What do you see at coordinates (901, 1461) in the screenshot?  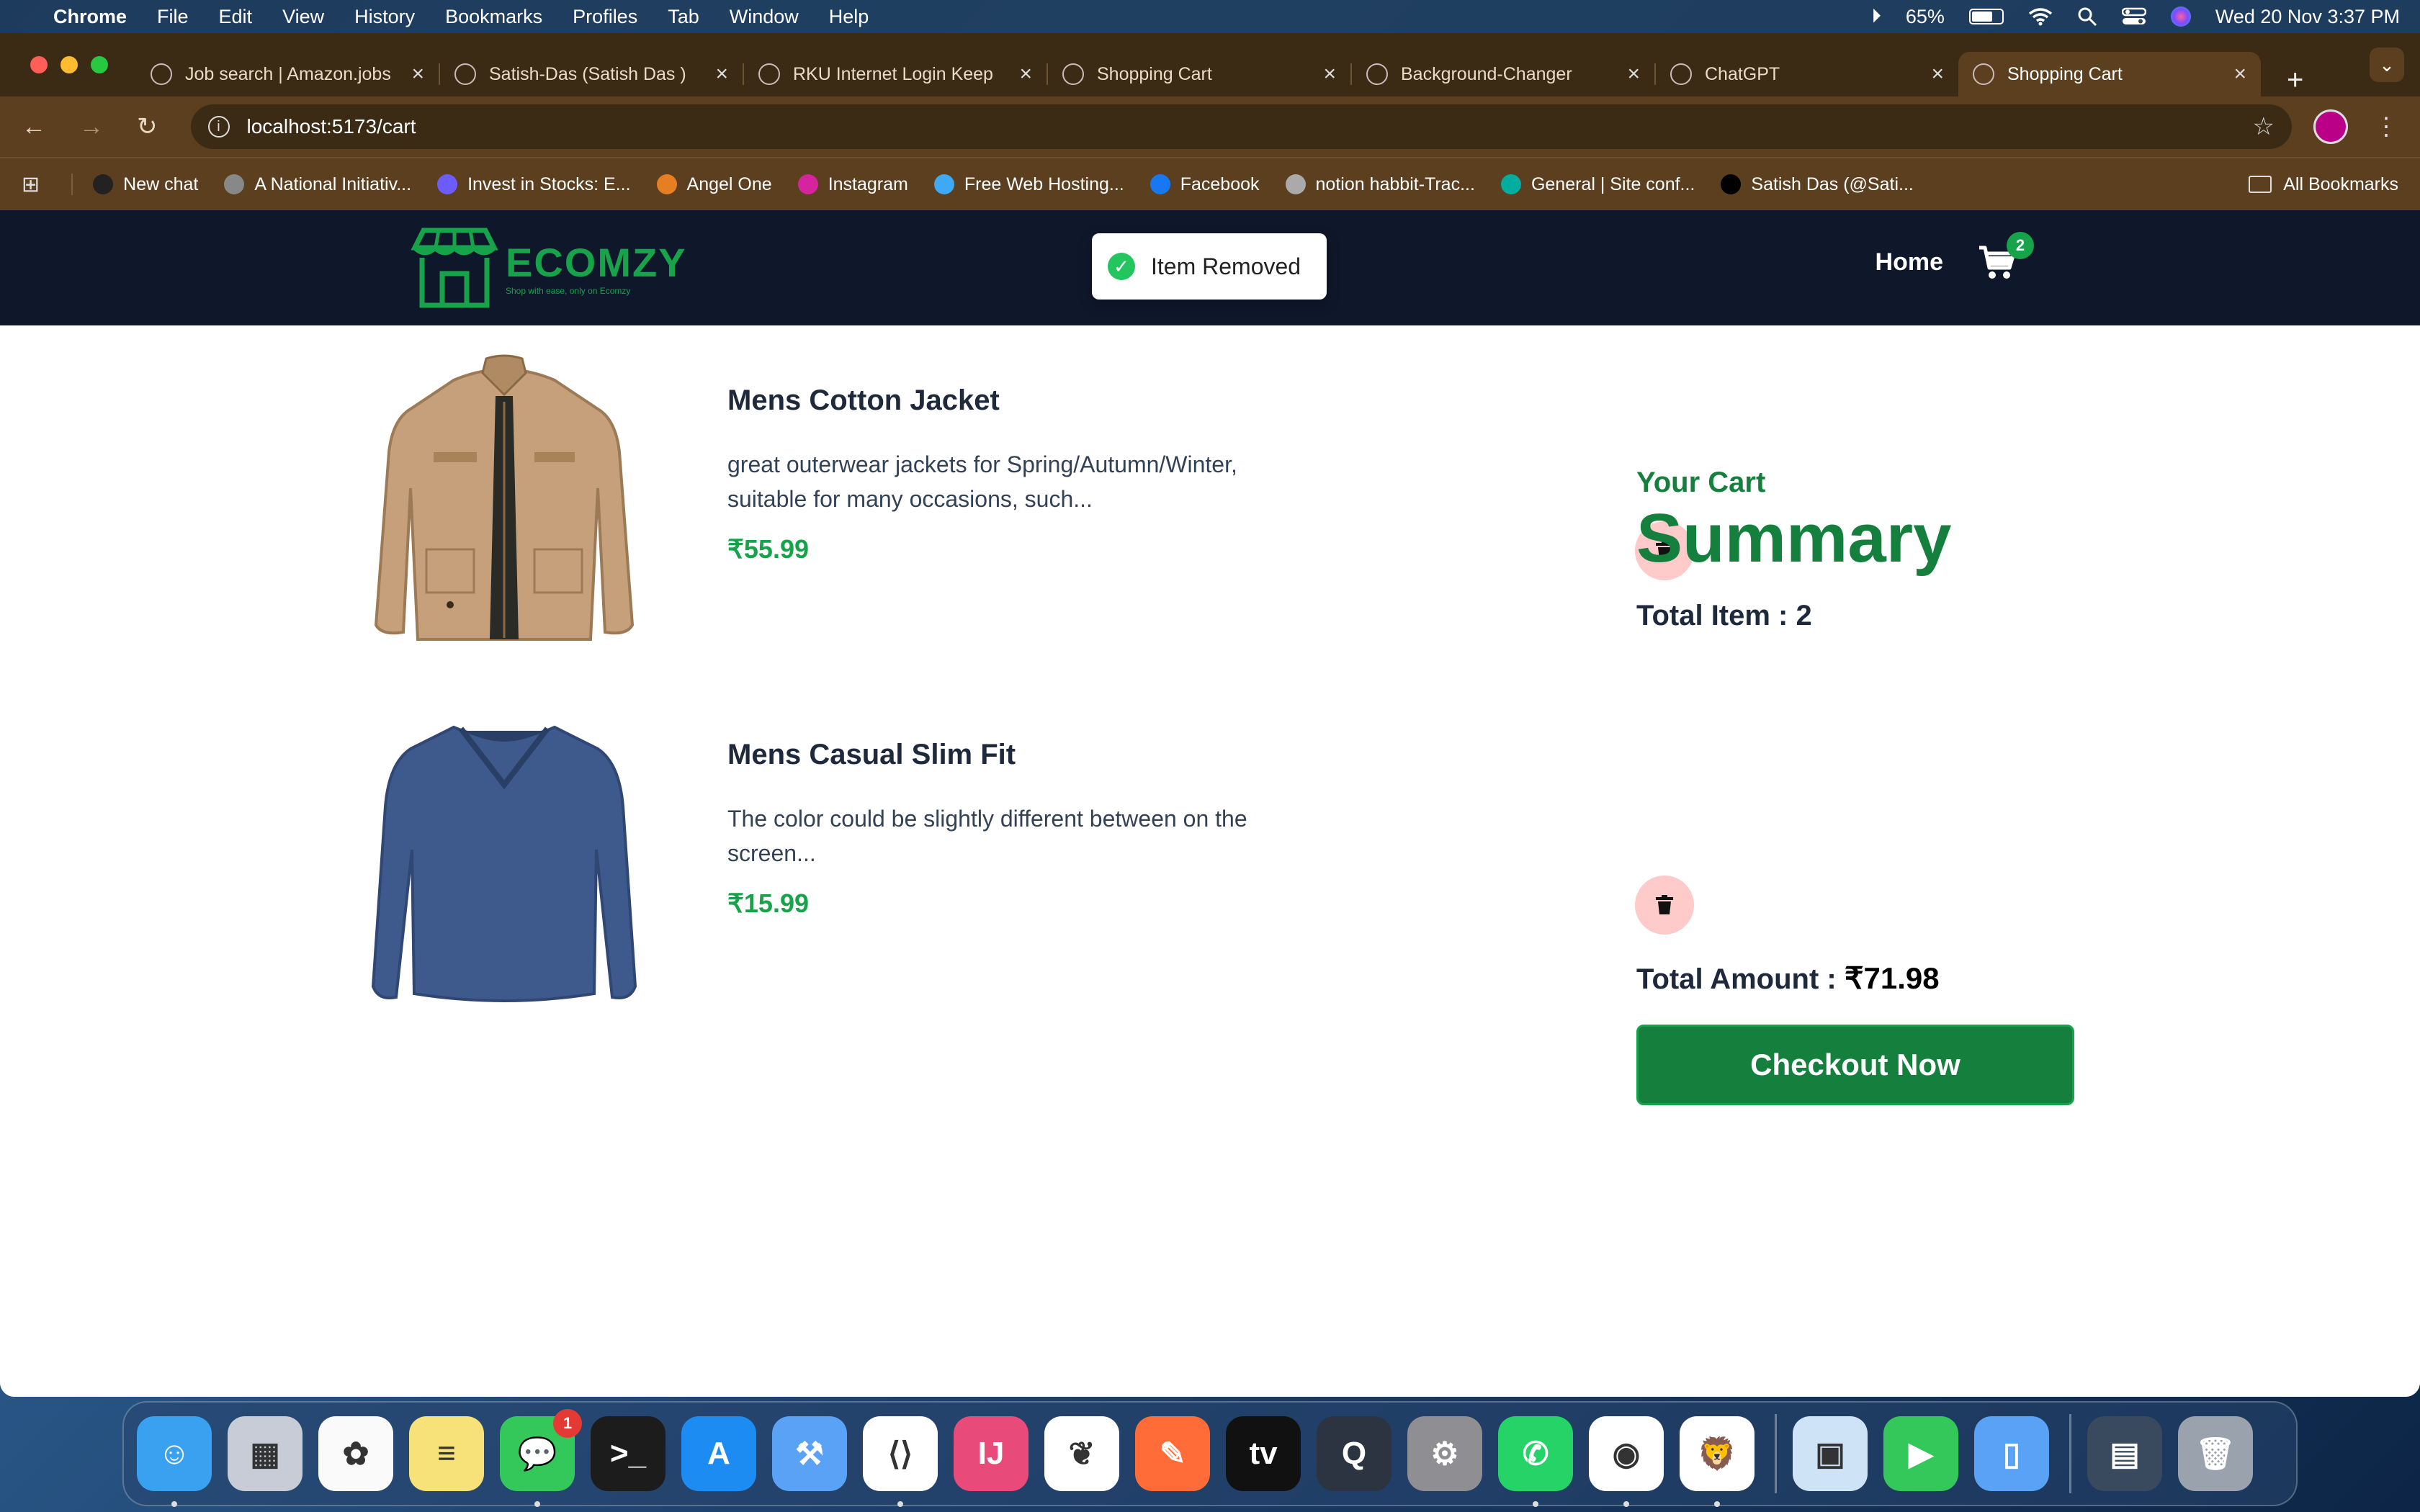 I see `vscode-icon: ⟨⟩` at bounding box center [901, 1461].